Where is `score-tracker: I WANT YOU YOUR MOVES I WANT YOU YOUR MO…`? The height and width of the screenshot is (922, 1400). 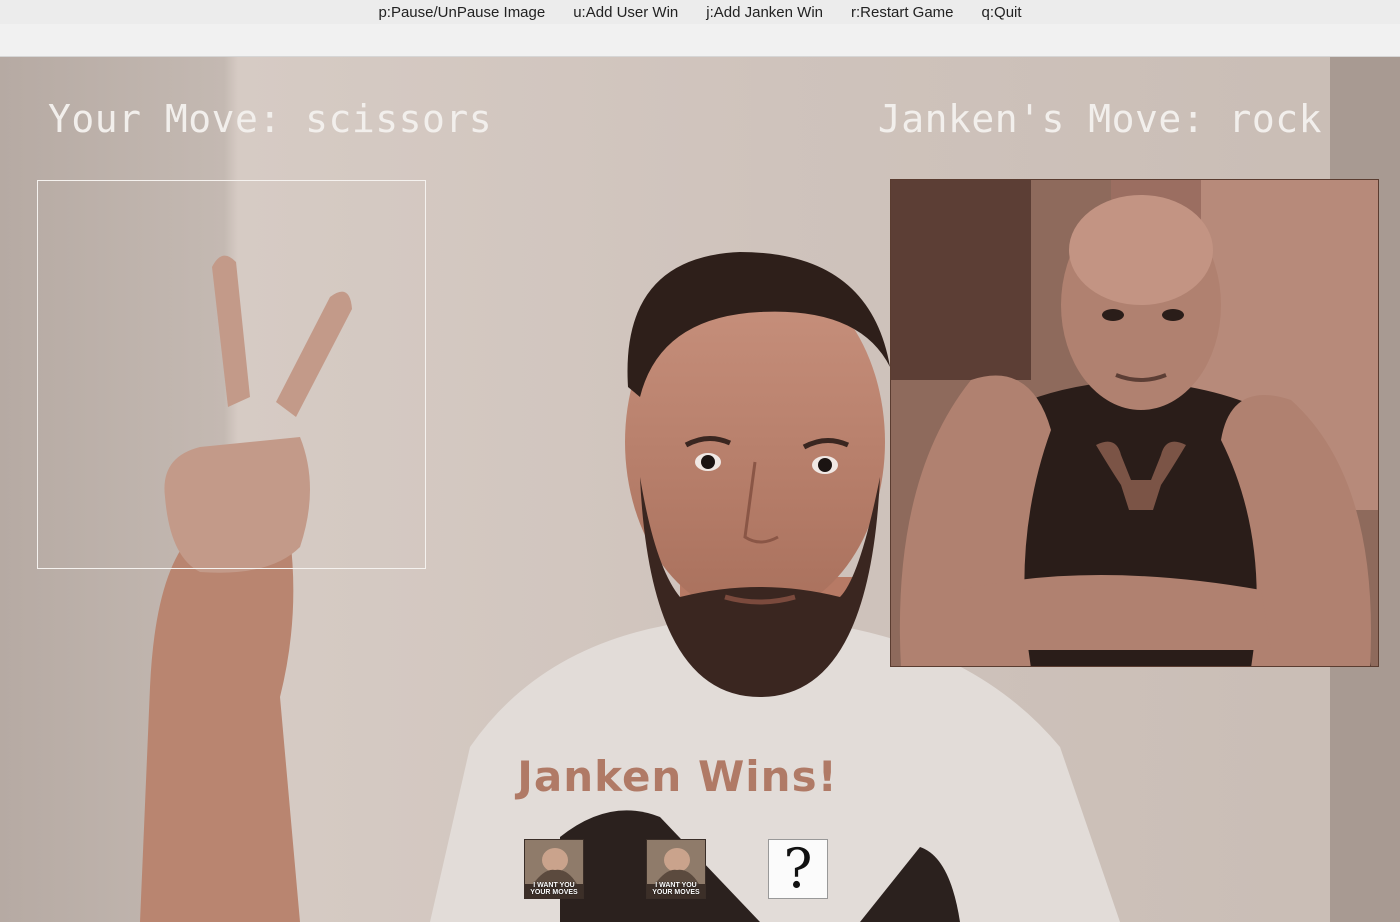
score-tracker: I WANT YOU YOUR MOVES I WANT YOU YOUR MO… is located at coordinates (676, 869).